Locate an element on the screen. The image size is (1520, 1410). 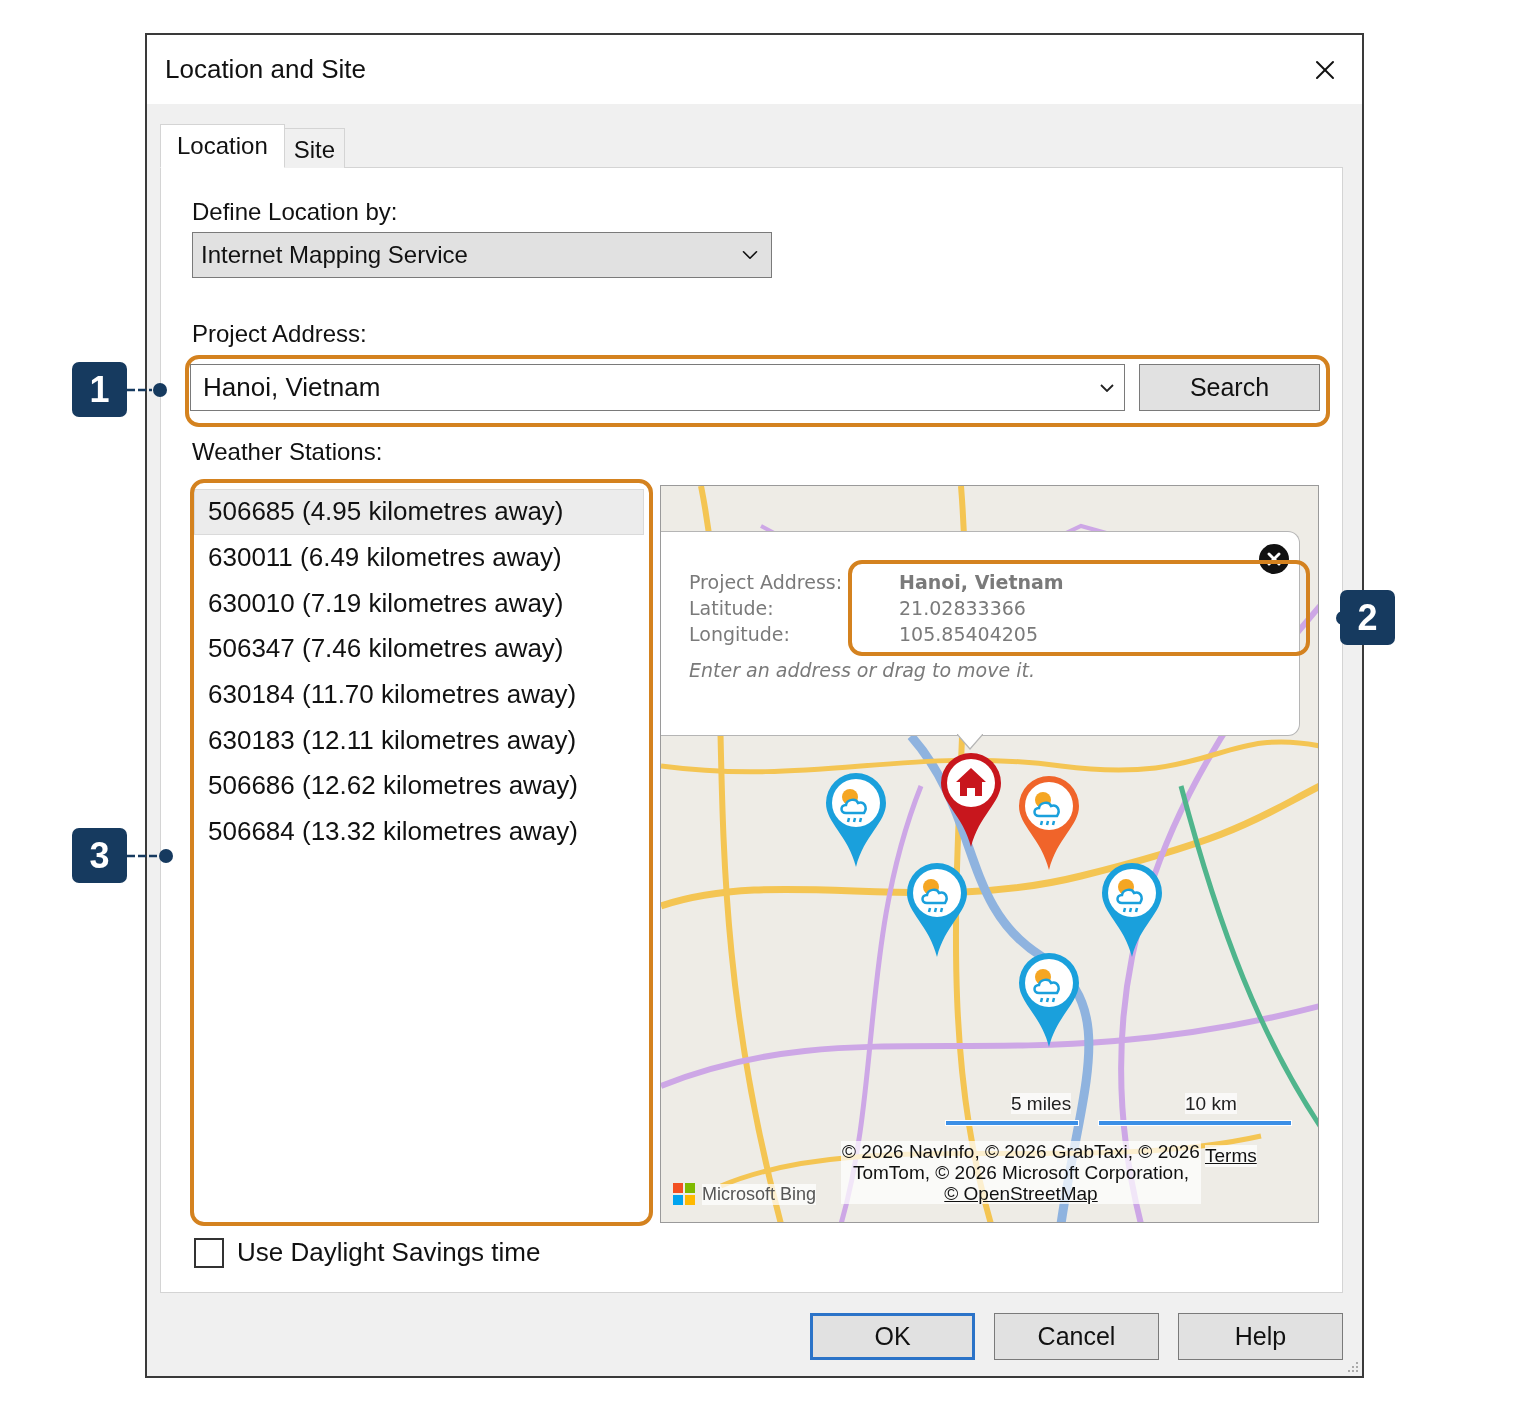
checkbox is located at coordinates (209, 1252).